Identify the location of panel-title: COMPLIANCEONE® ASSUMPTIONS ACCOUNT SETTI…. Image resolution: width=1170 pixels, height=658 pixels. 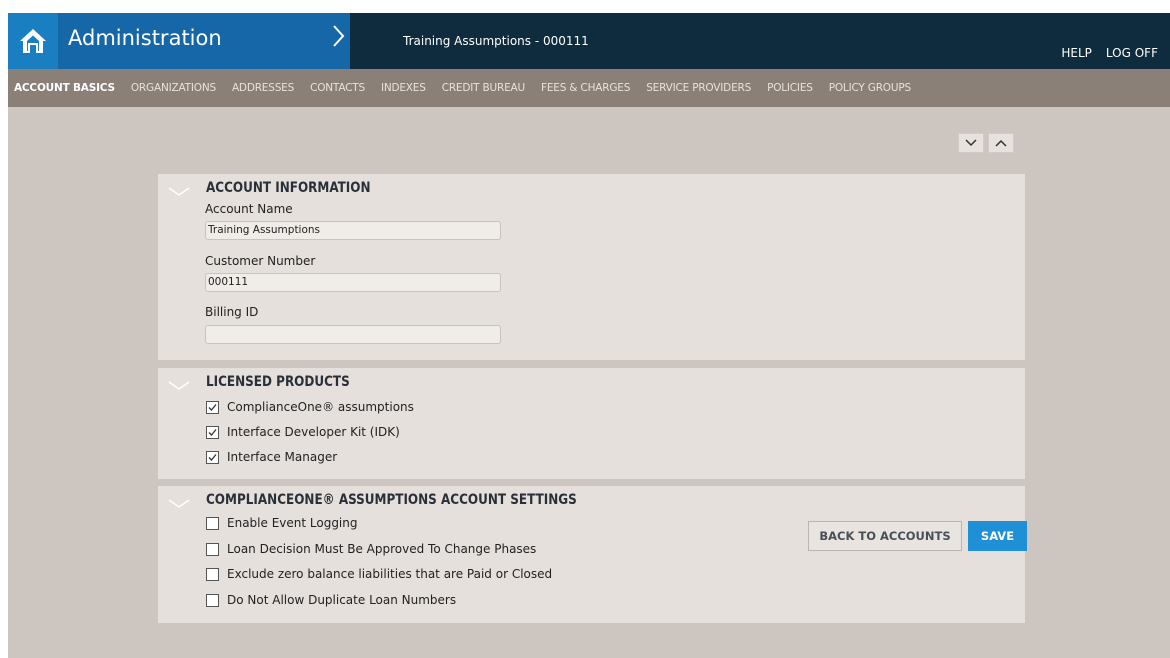
(391, 500).